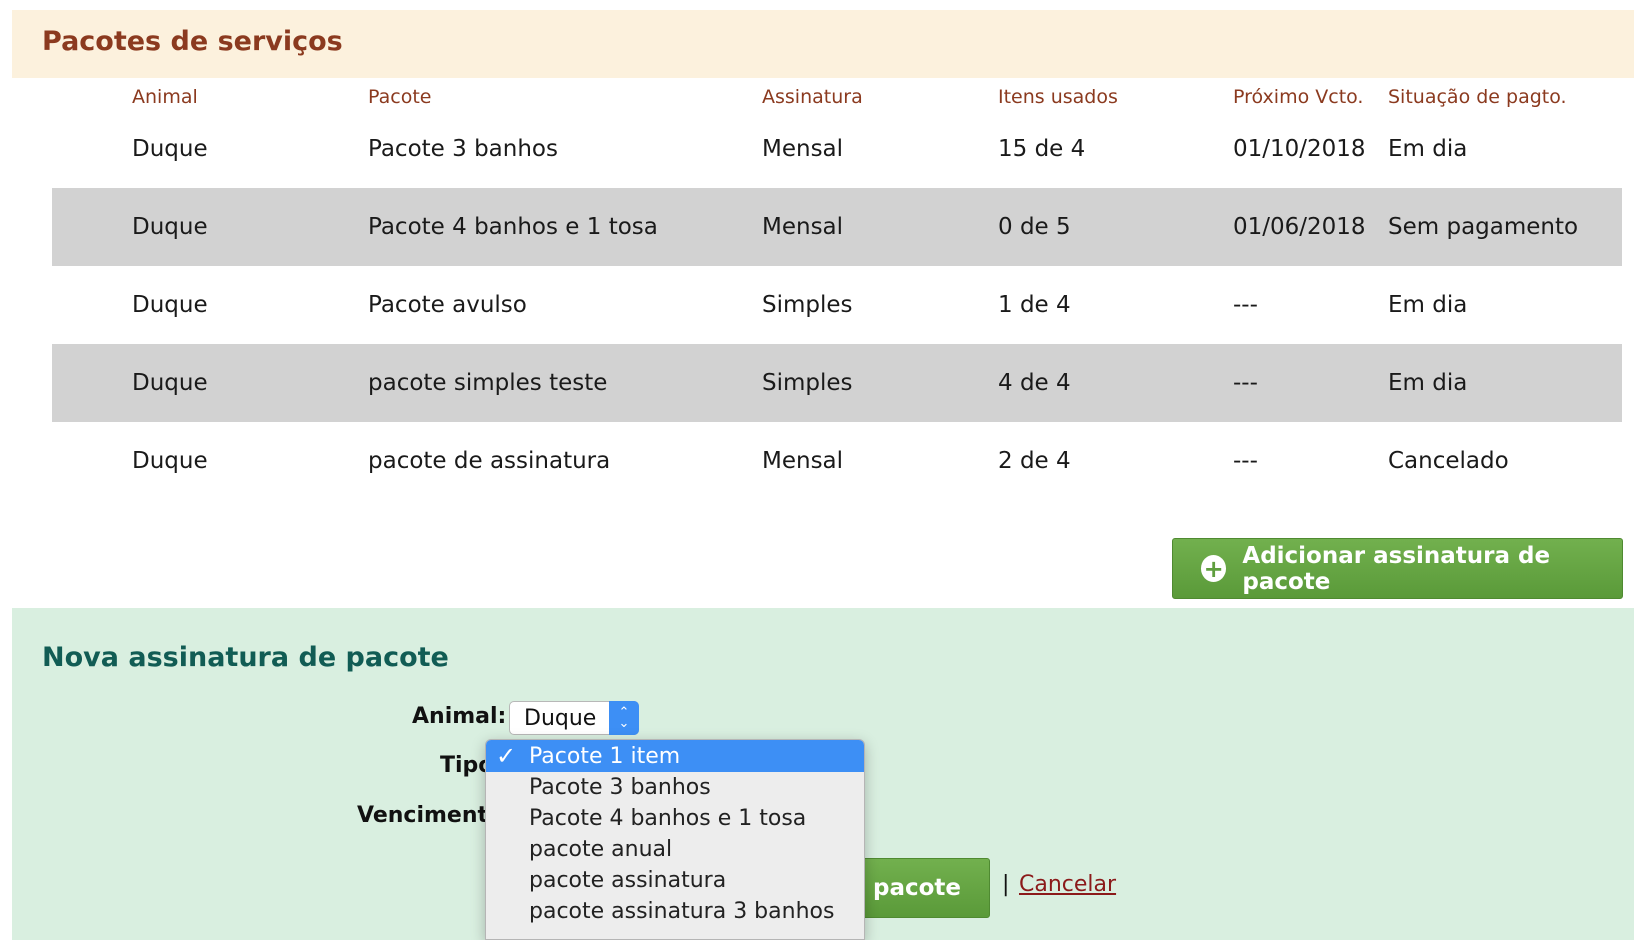  Describe the element at coordinates (245, 657) in the screenshot. I see `new-subscription-title: Nova assinatura de pacote` at that location.